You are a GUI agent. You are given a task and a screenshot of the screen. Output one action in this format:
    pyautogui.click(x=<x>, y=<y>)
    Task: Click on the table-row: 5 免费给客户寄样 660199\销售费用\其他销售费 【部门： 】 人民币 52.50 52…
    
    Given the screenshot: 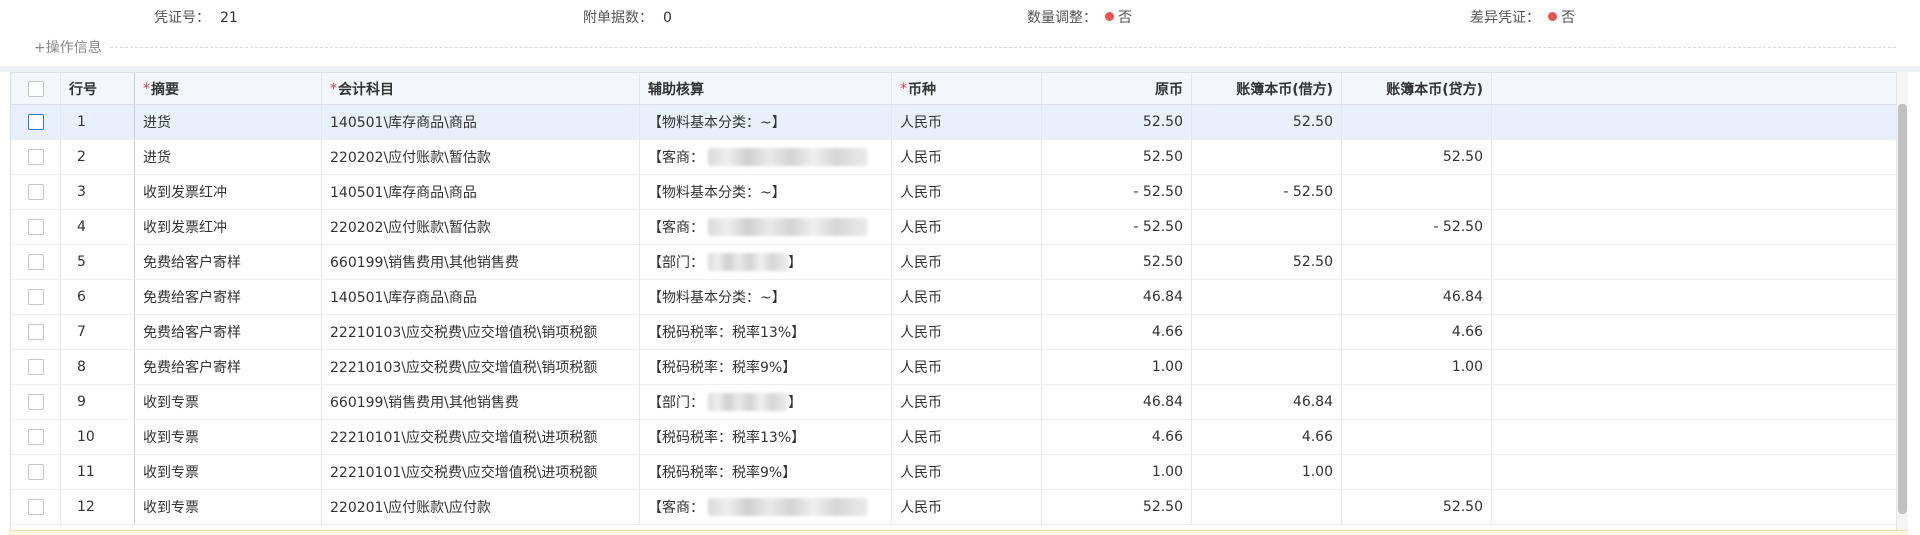 What is the action you would take?
    pyautogui.click(x=956, y=262)
    